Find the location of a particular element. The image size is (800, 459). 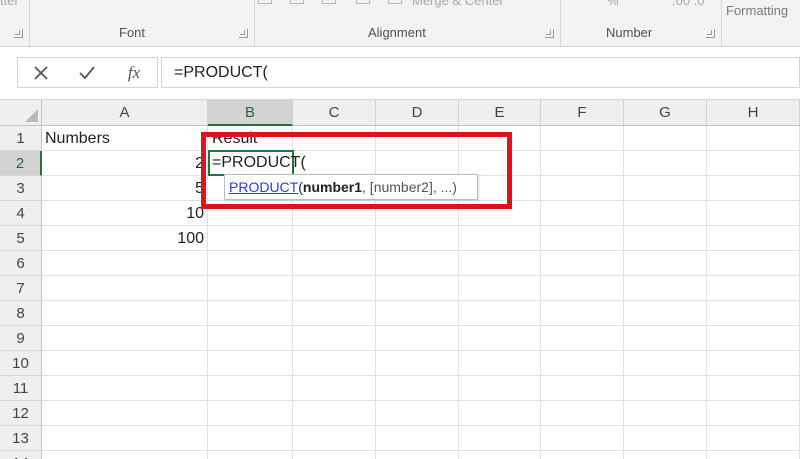

row-header-4: 4 is located at coordinates (21, 213).